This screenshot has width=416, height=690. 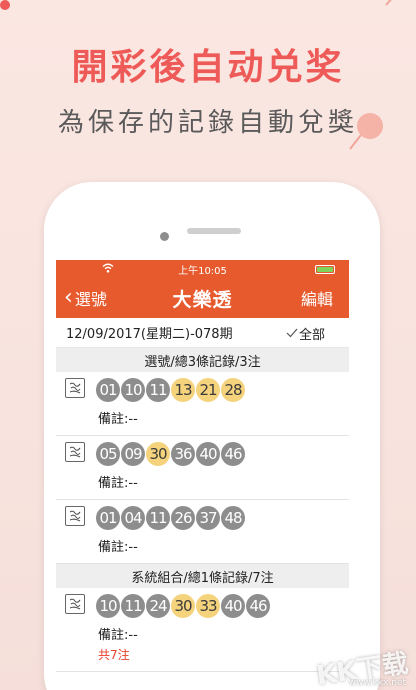 What do you see at coordinates (292, 333) in the screenshot?
I see `check-icon` at bounding box center [292, 333].